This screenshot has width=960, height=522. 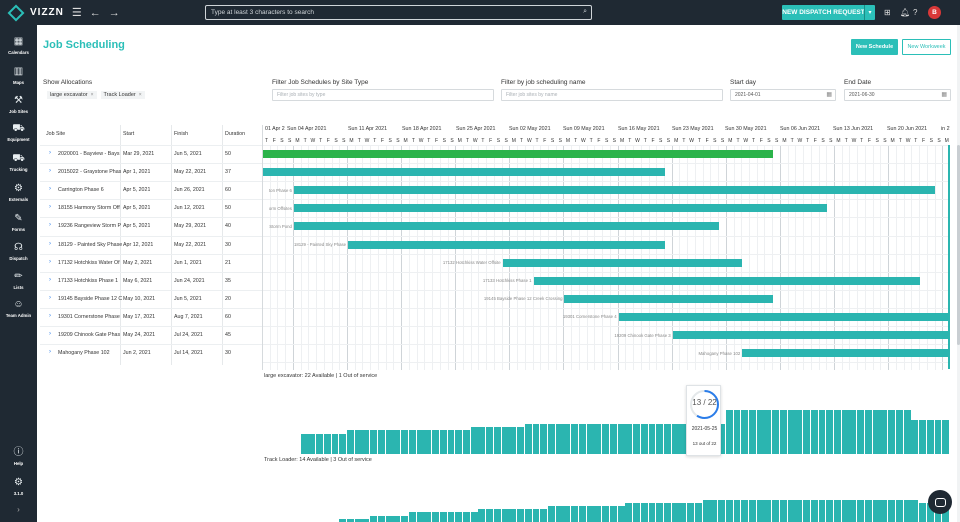 What do you see at coordinates (926, 47) in the screenshot?
I see `new-workweek-button: New Workweek` at bounding box center [926, 47].